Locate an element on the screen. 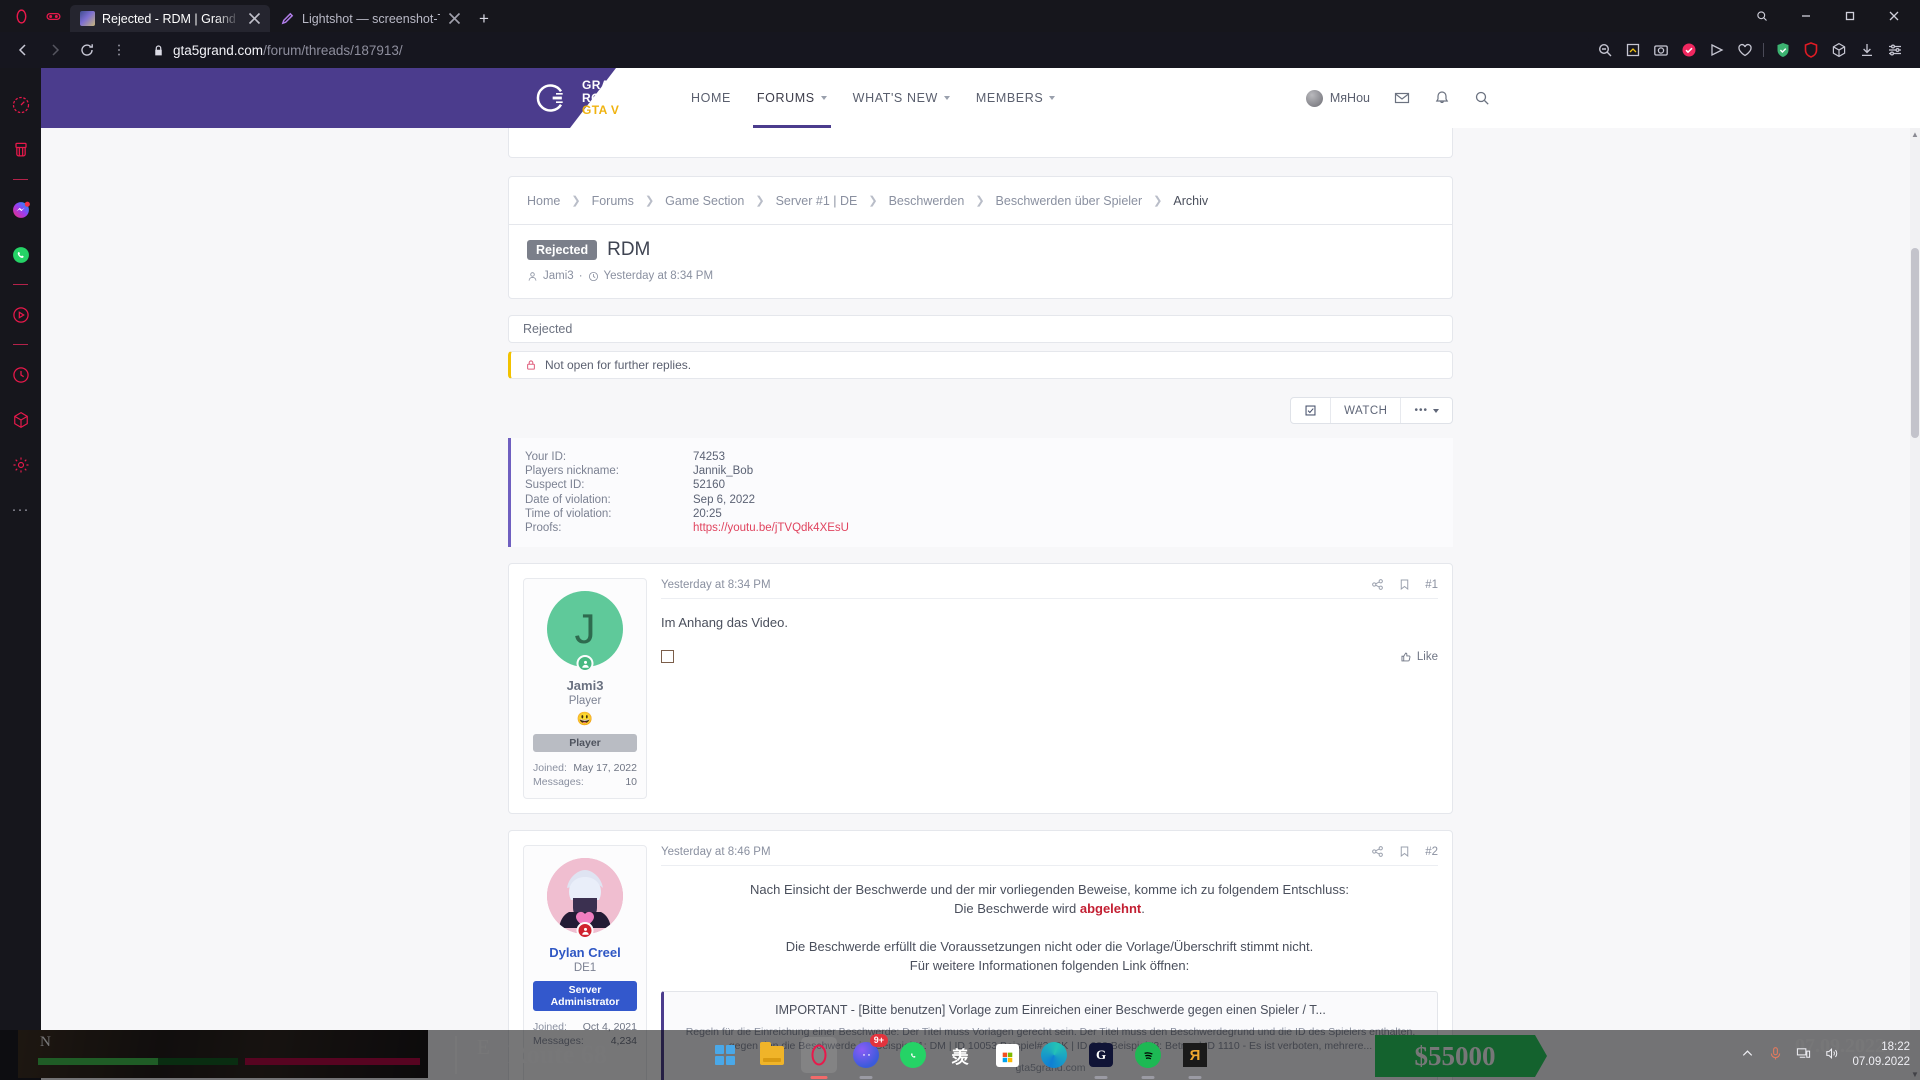  watch-checkbox-button is located at coordinates (1311, 410).